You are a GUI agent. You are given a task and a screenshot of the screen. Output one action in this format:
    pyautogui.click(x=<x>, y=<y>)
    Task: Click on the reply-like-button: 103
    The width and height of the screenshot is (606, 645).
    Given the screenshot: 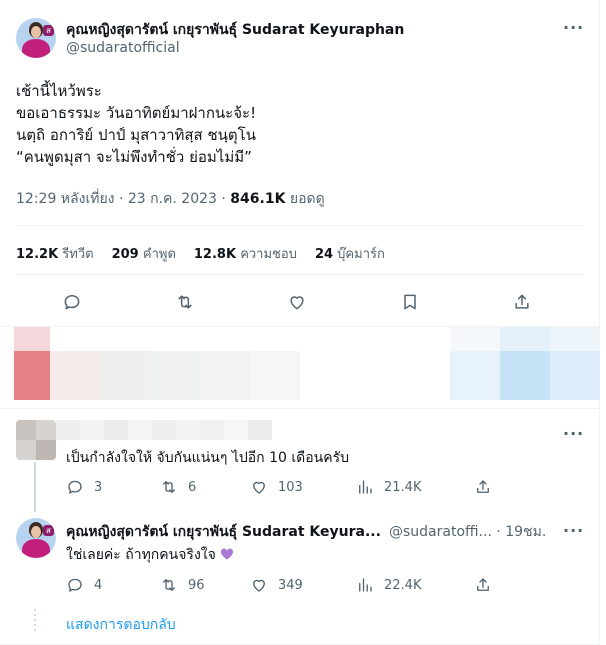 What is the action you would take?
    pyautogui.click(x=276, y=487)
    